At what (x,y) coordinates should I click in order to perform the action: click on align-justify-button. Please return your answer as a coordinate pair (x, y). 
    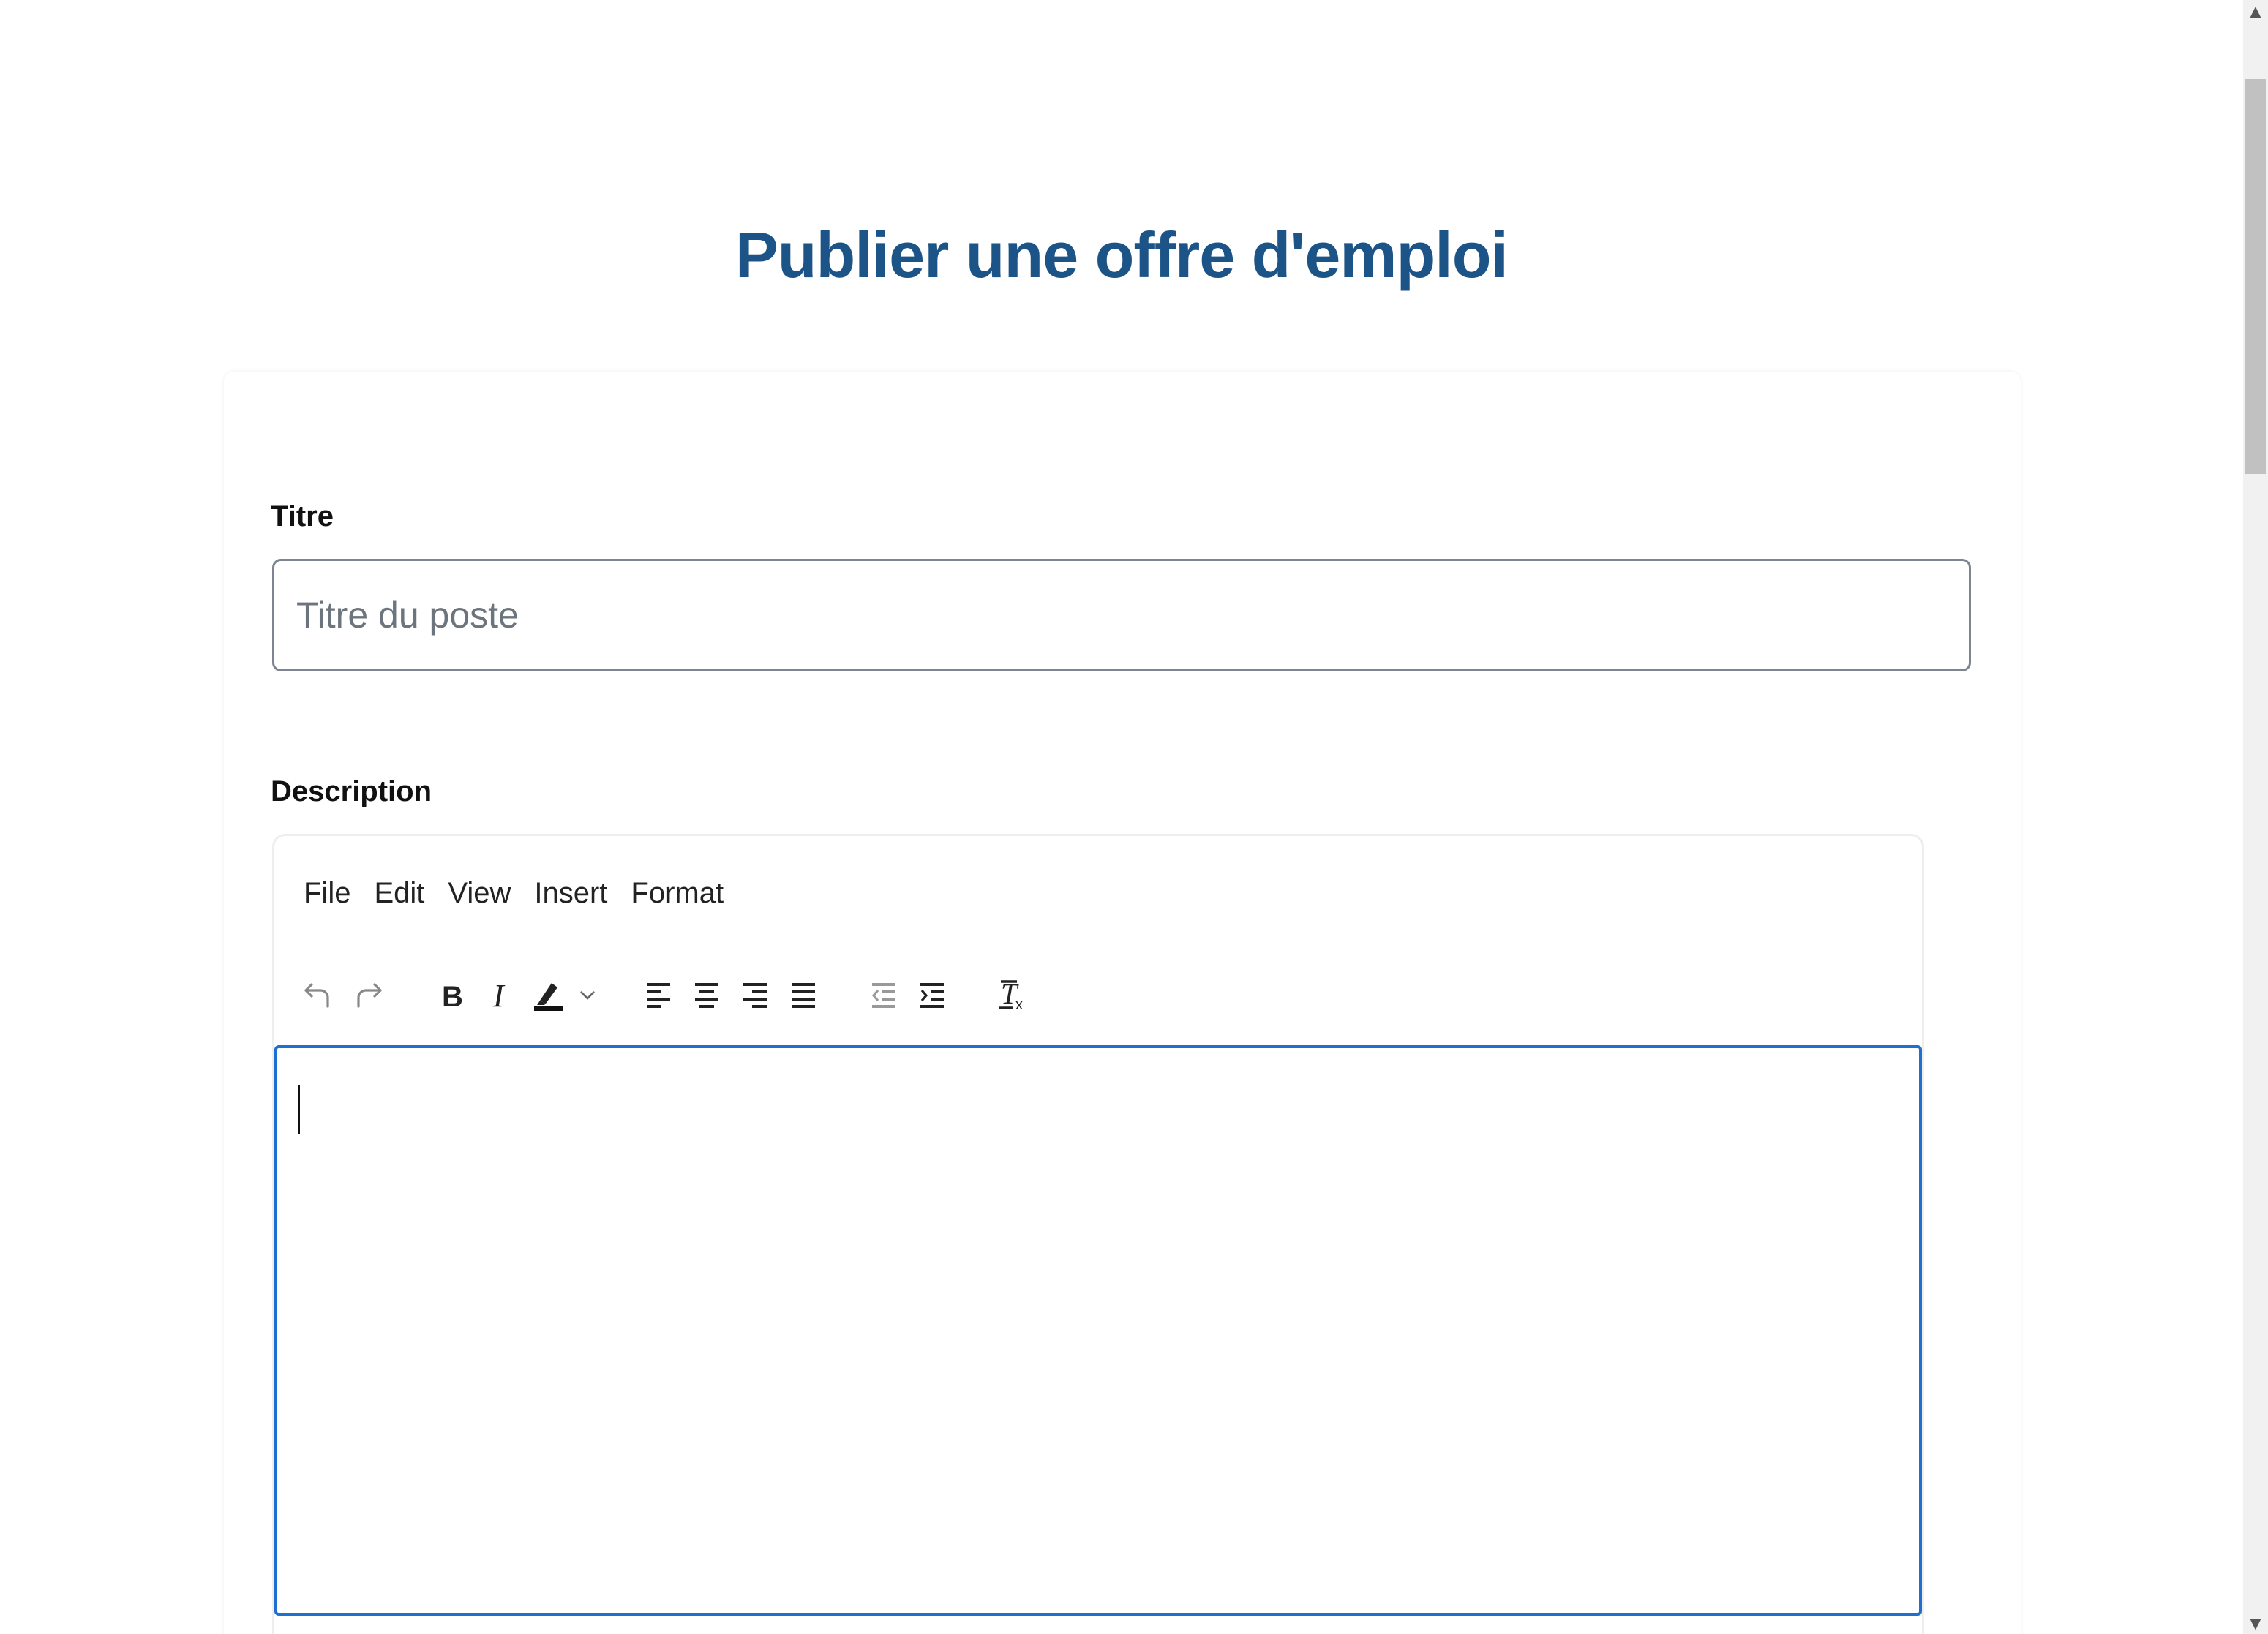
    Looking at the image, I should click on (803, 994).